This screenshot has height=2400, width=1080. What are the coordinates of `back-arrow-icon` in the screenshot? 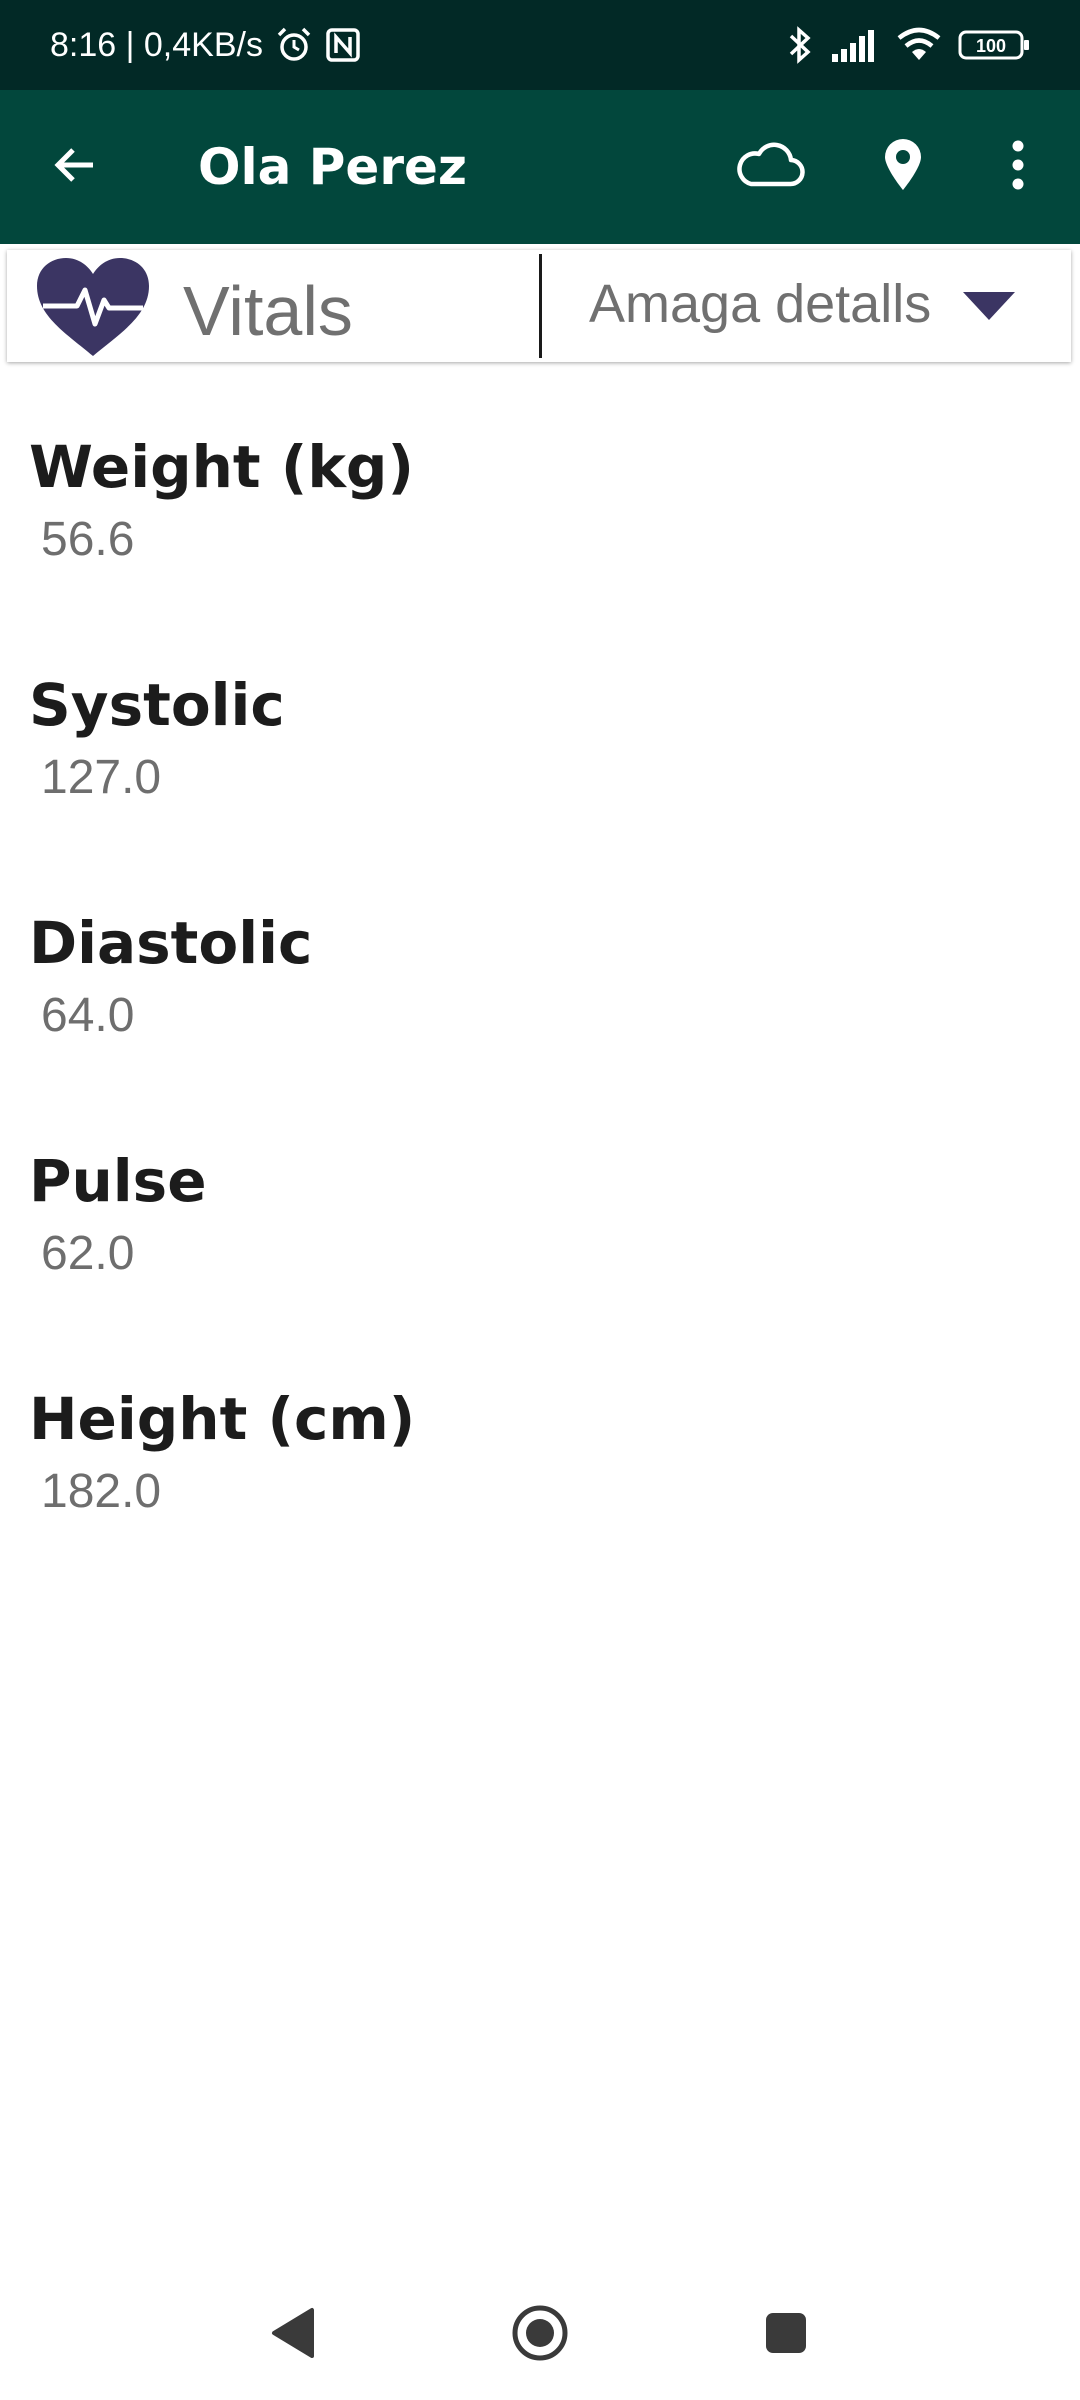 It's located at (75, 167).